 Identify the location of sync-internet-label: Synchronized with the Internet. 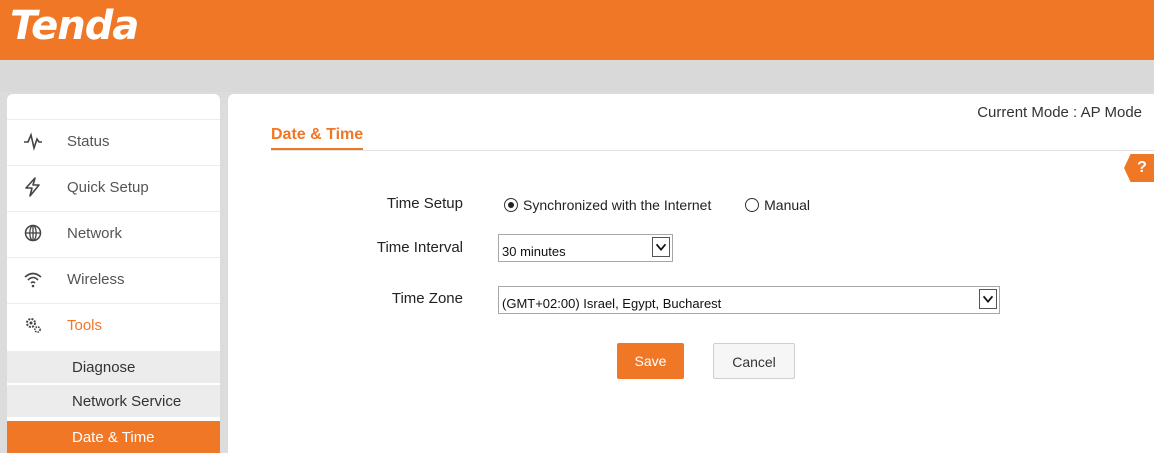
(617, 205).